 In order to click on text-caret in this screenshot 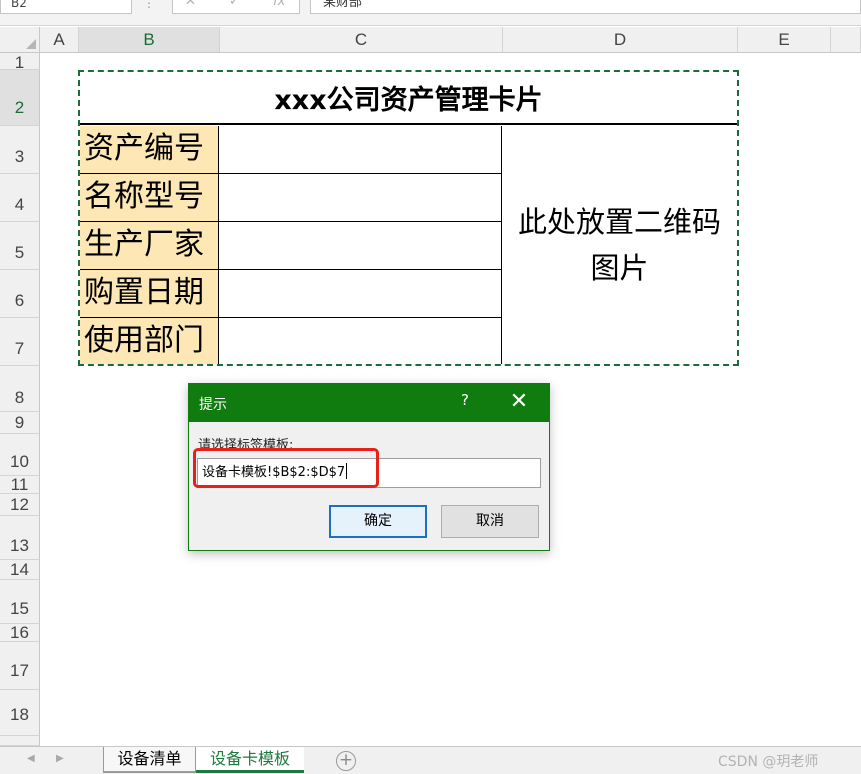, I will do `click(347, 471)`.